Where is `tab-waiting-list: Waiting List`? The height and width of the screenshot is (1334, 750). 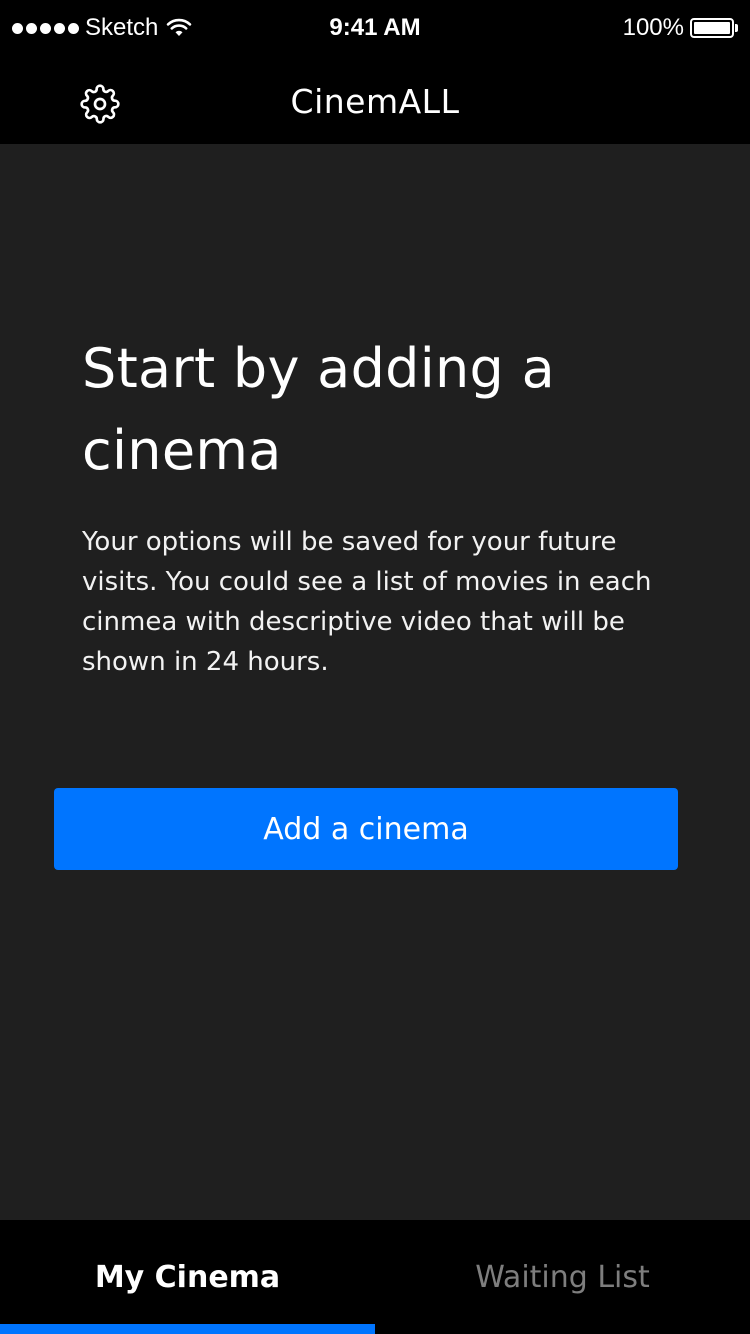 tab-waiting-list: Waiting List is located at coordinates (562, 1277).